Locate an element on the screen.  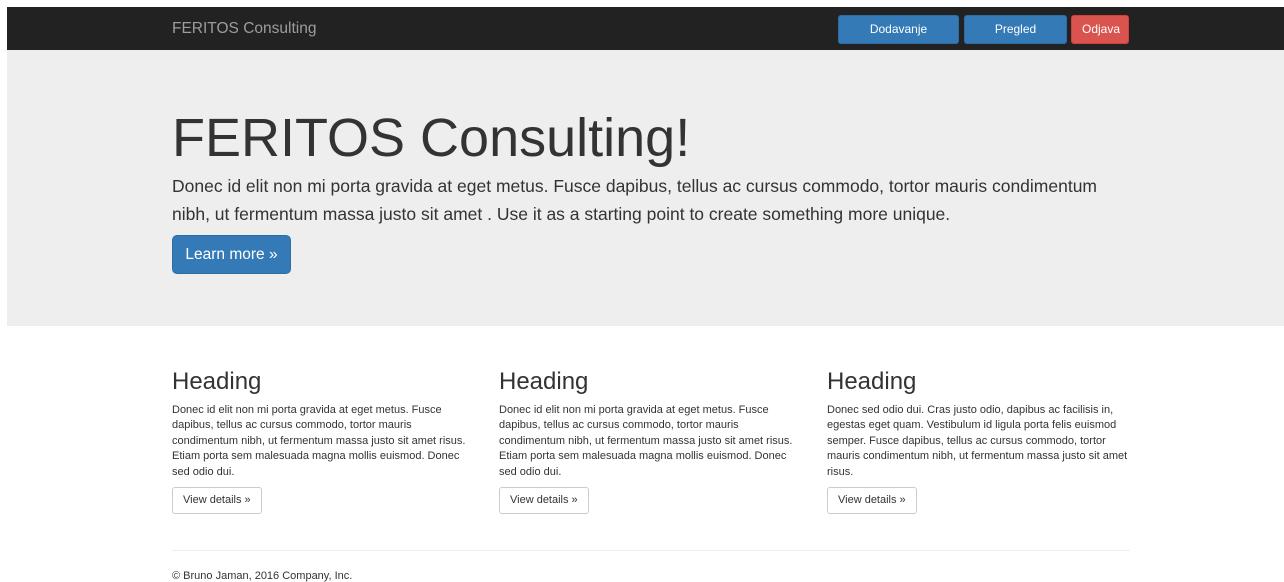
add-appointment-button: Dodavanje termina is located at coordinates (898, 39).